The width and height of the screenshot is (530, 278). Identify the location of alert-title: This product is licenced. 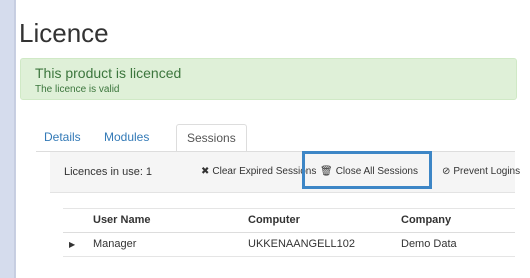
(108, 73).